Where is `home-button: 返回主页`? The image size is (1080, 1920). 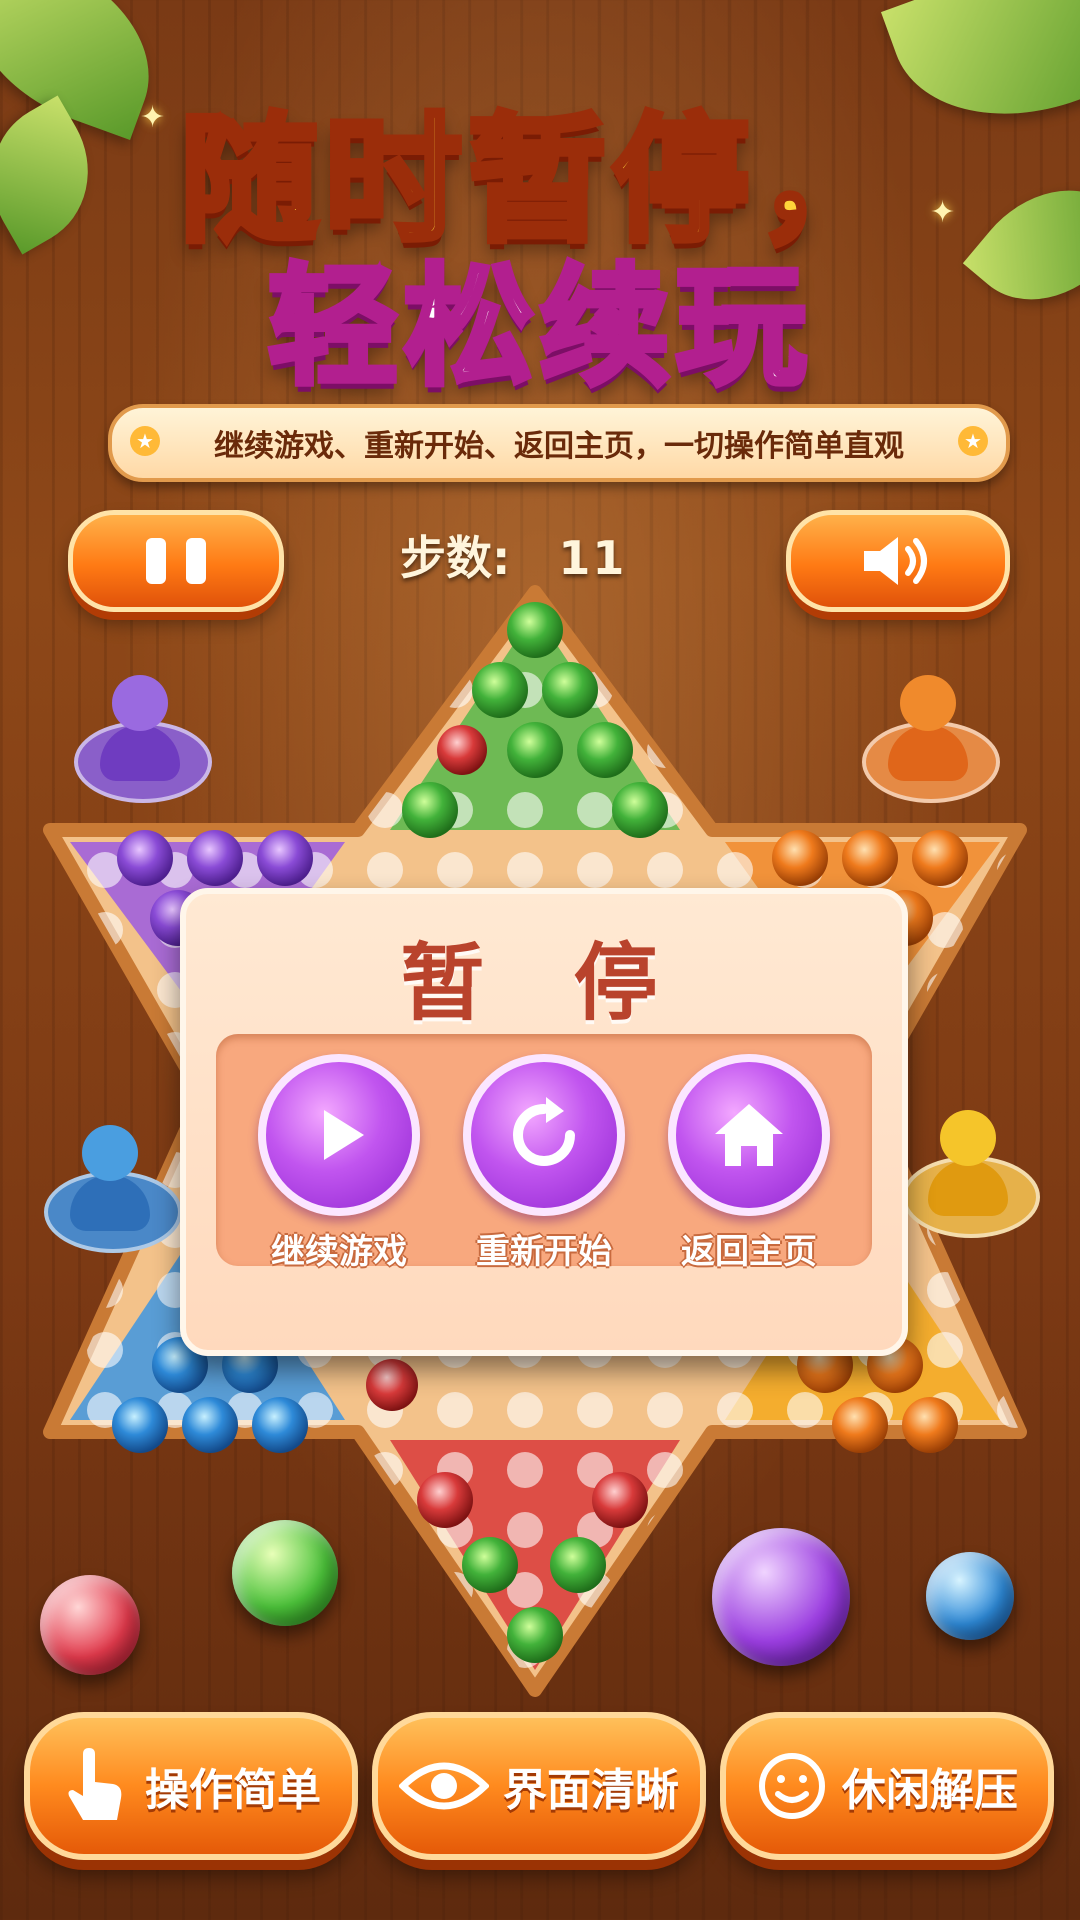
home-button: 返回主页 is located at coordinates (749, 1163).